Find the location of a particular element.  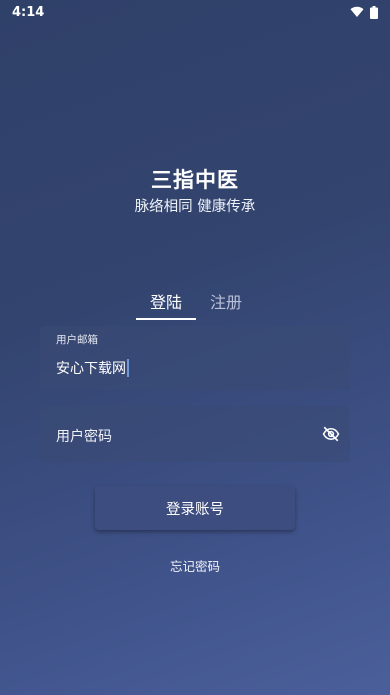

status-icons is located at coordinates (364, 12).